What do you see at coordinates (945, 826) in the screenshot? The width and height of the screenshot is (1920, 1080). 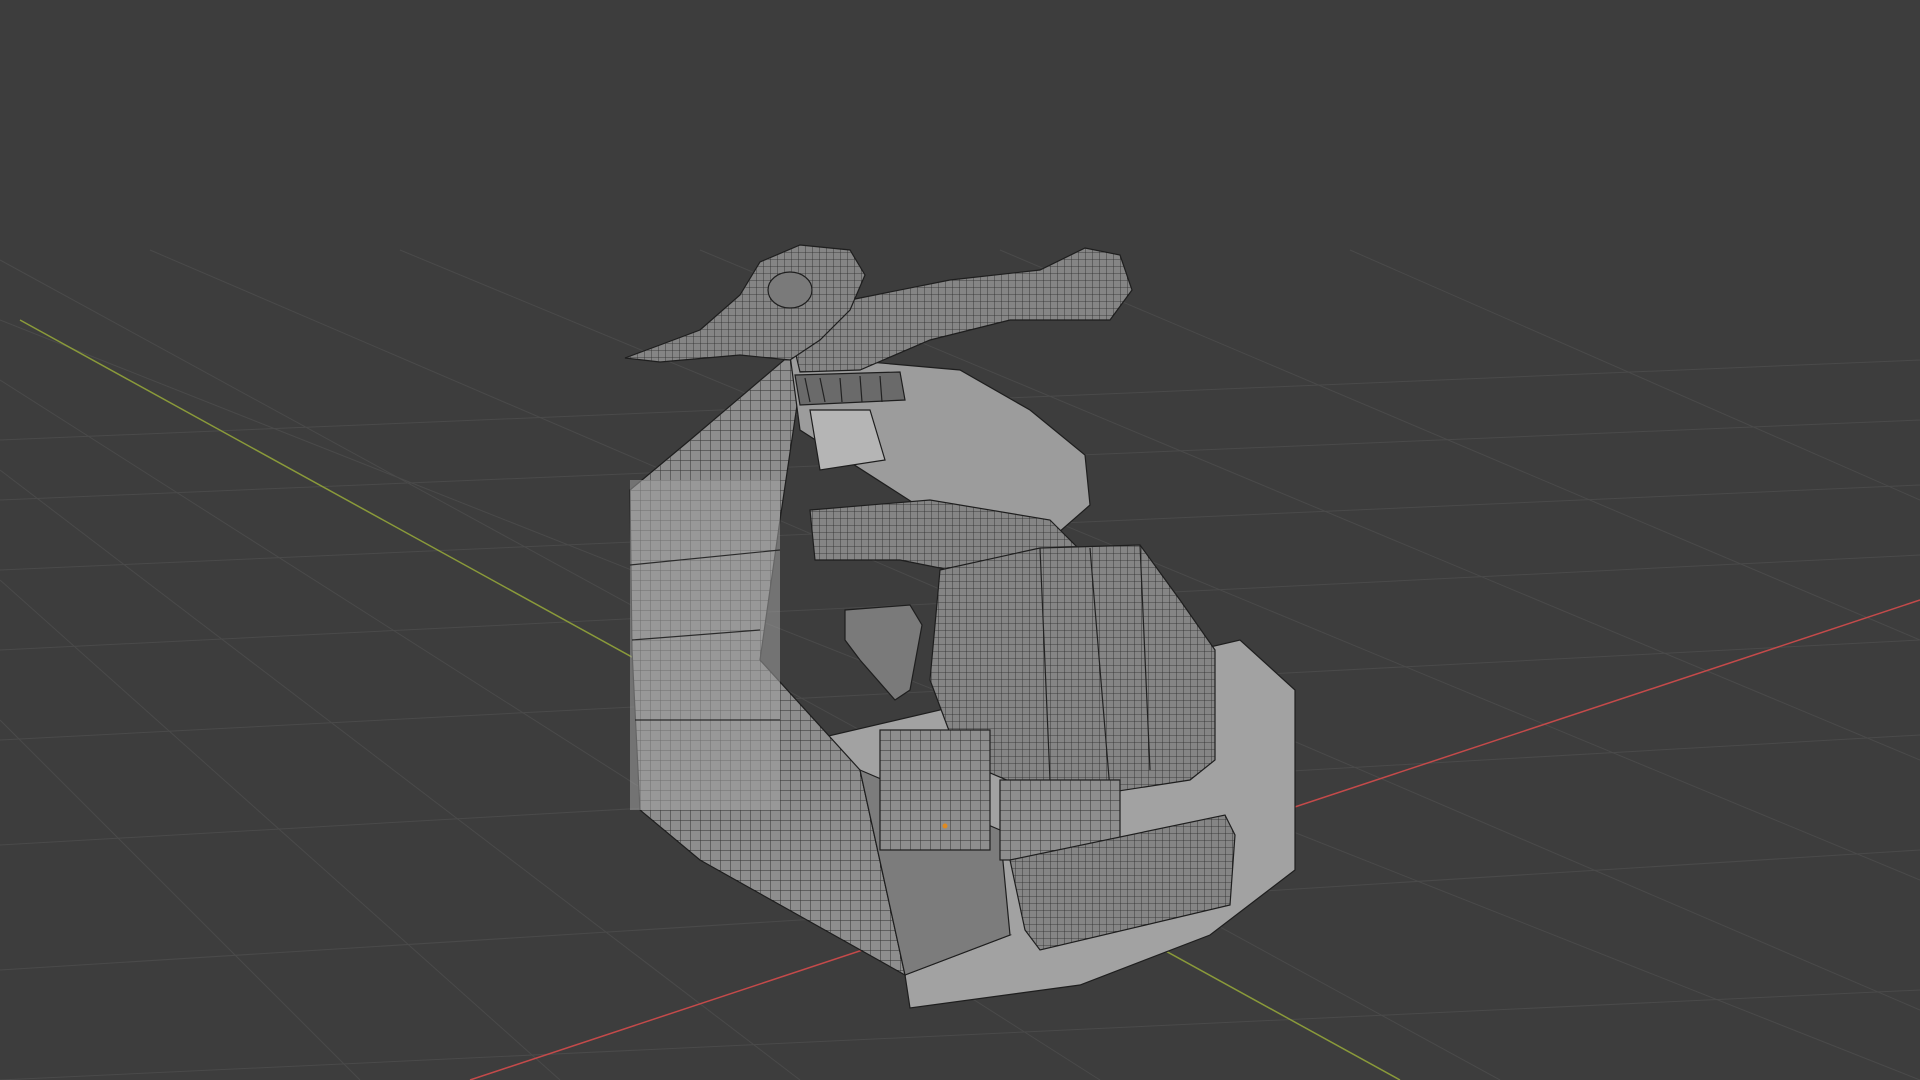 I see `selected-vertex` at bounding box center [945, 826].